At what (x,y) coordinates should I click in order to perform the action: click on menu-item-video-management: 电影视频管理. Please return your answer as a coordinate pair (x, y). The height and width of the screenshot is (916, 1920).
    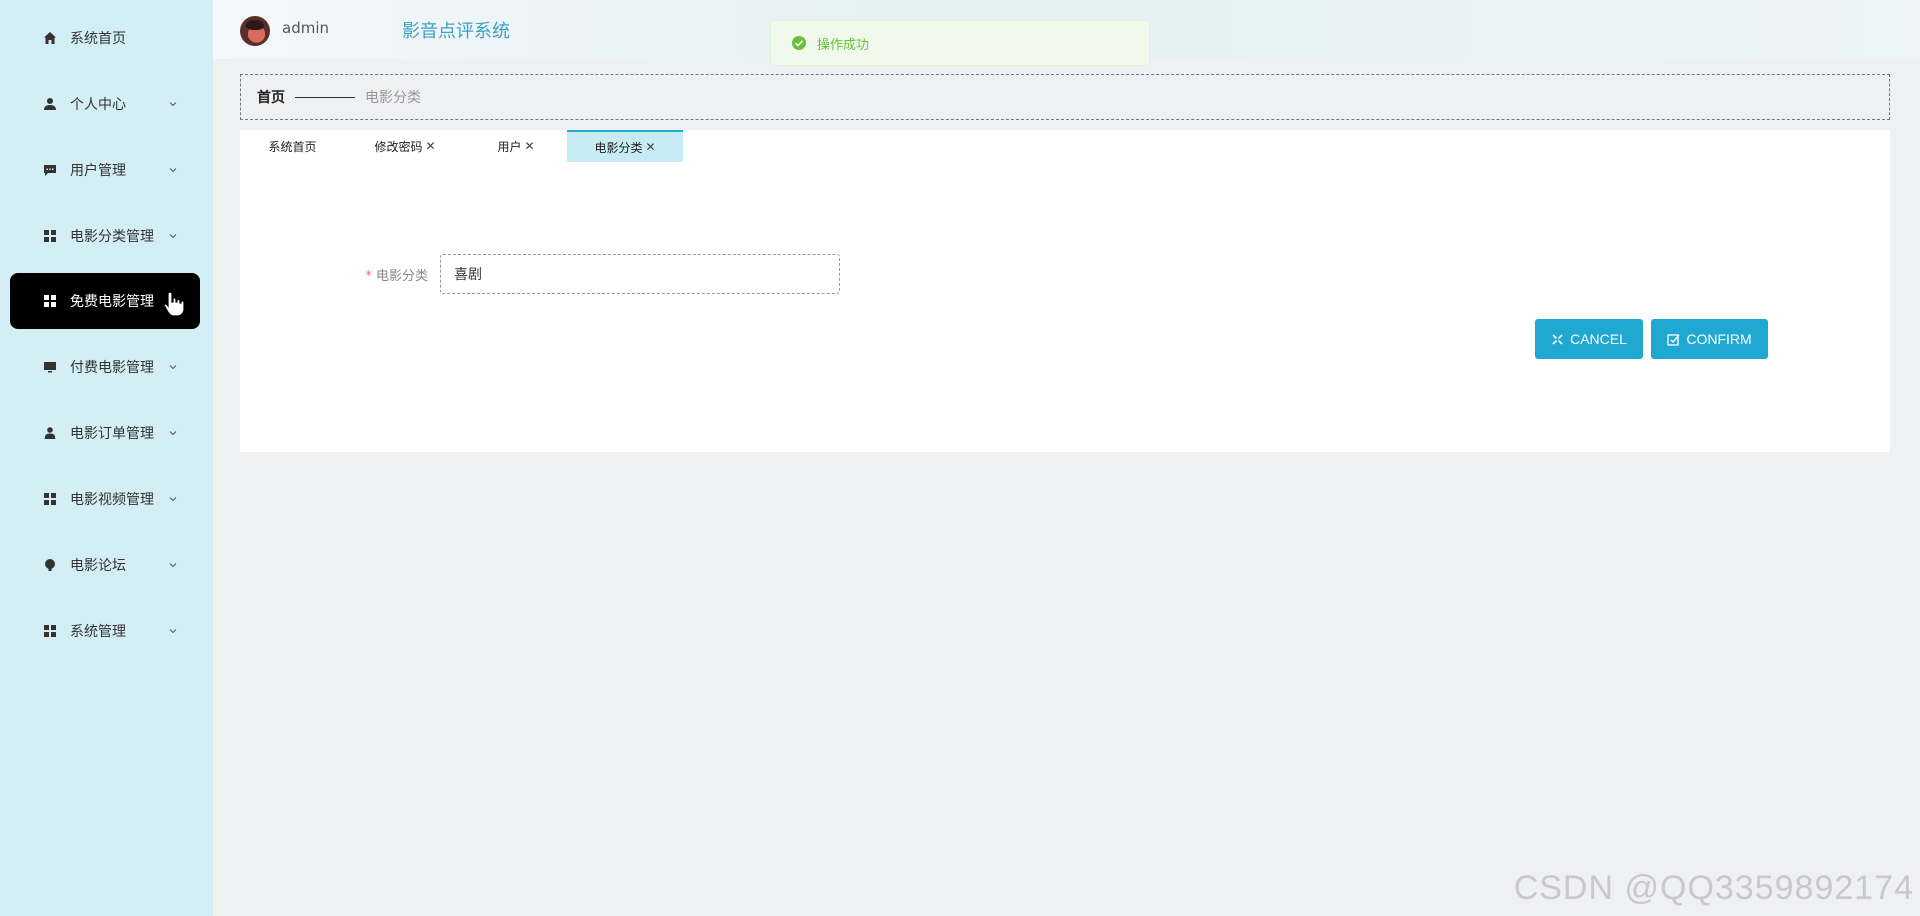
    Looking at the image, I should click on (105, 499).